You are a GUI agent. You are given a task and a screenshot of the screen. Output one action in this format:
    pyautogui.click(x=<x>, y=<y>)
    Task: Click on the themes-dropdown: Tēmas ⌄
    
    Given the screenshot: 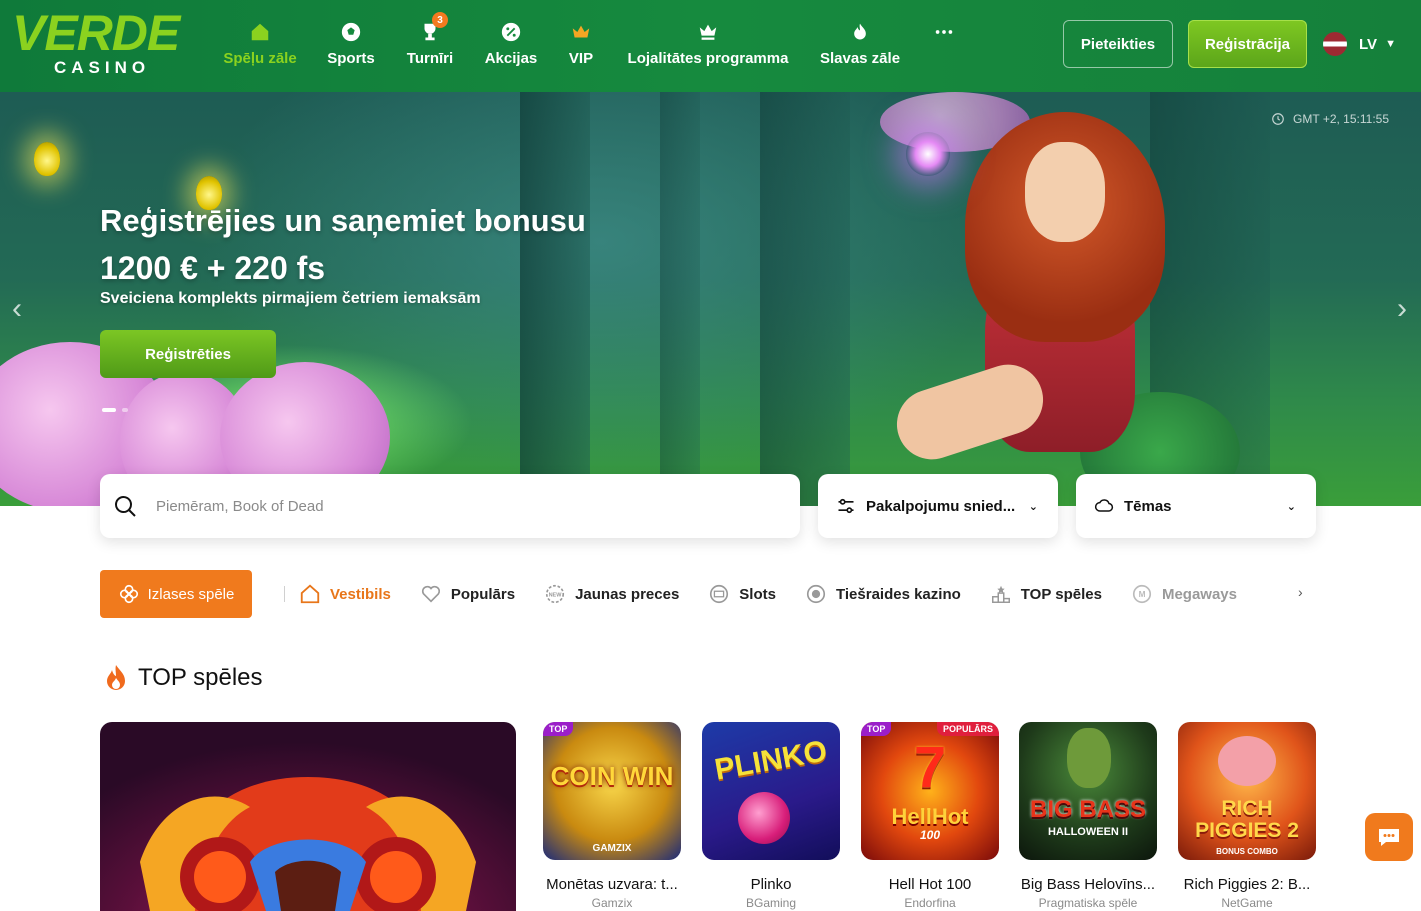 What is the action you would take?
    pyautogui.click(x=1196, y=506)
    